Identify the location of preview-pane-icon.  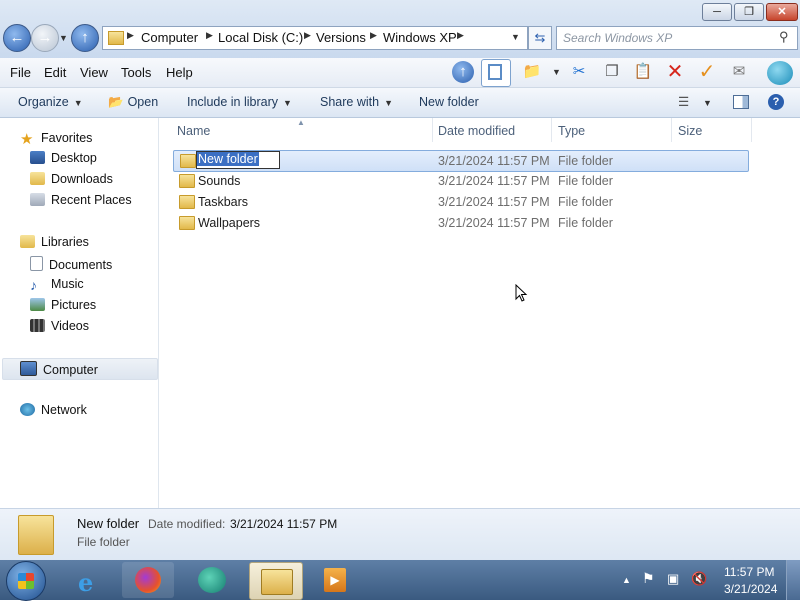
(741, 102).